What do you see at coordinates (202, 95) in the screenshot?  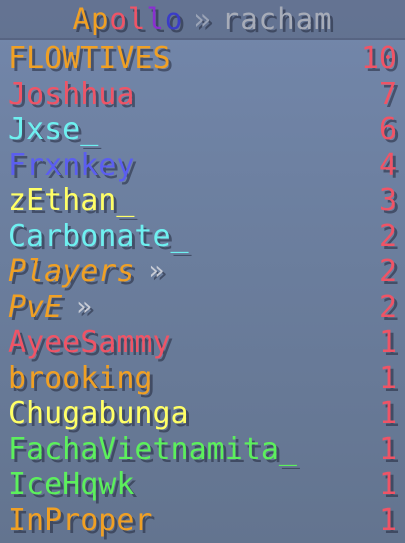 I see `scoreboard-row: Joshhua 7` at bounding box center [202, 95].